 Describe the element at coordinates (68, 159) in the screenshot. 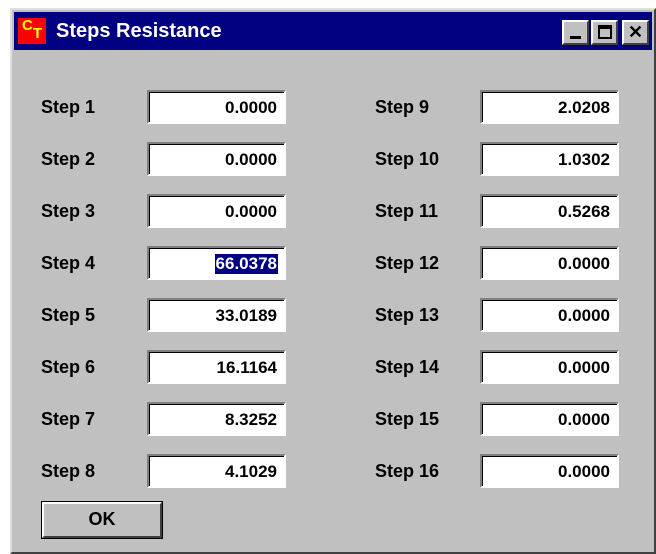

I see `step-2-label: Step 2` at that location.